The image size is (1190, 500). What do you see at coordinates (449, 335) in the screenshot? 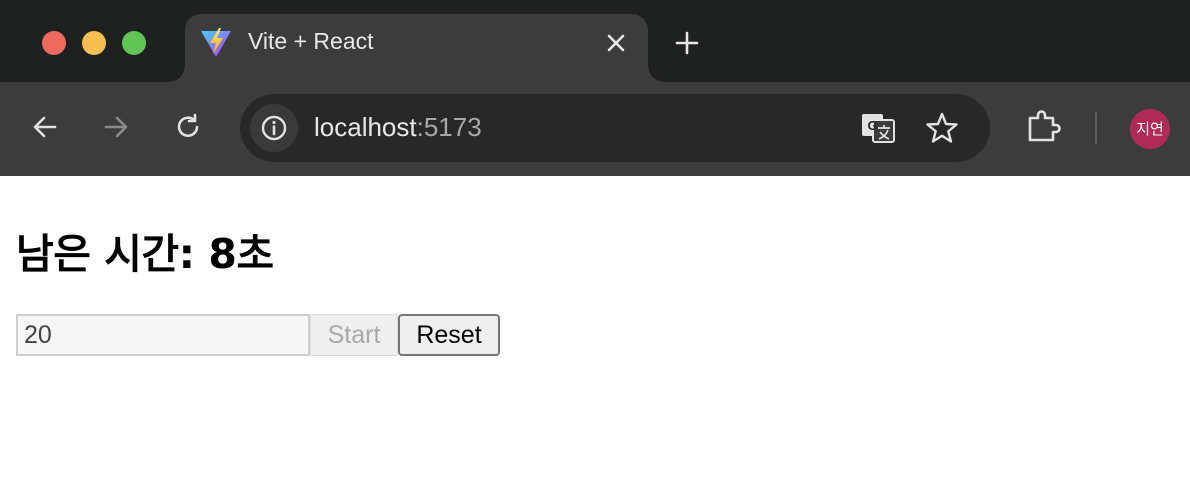
I see `reset-button: Reset` at bounding box center [449, 335].